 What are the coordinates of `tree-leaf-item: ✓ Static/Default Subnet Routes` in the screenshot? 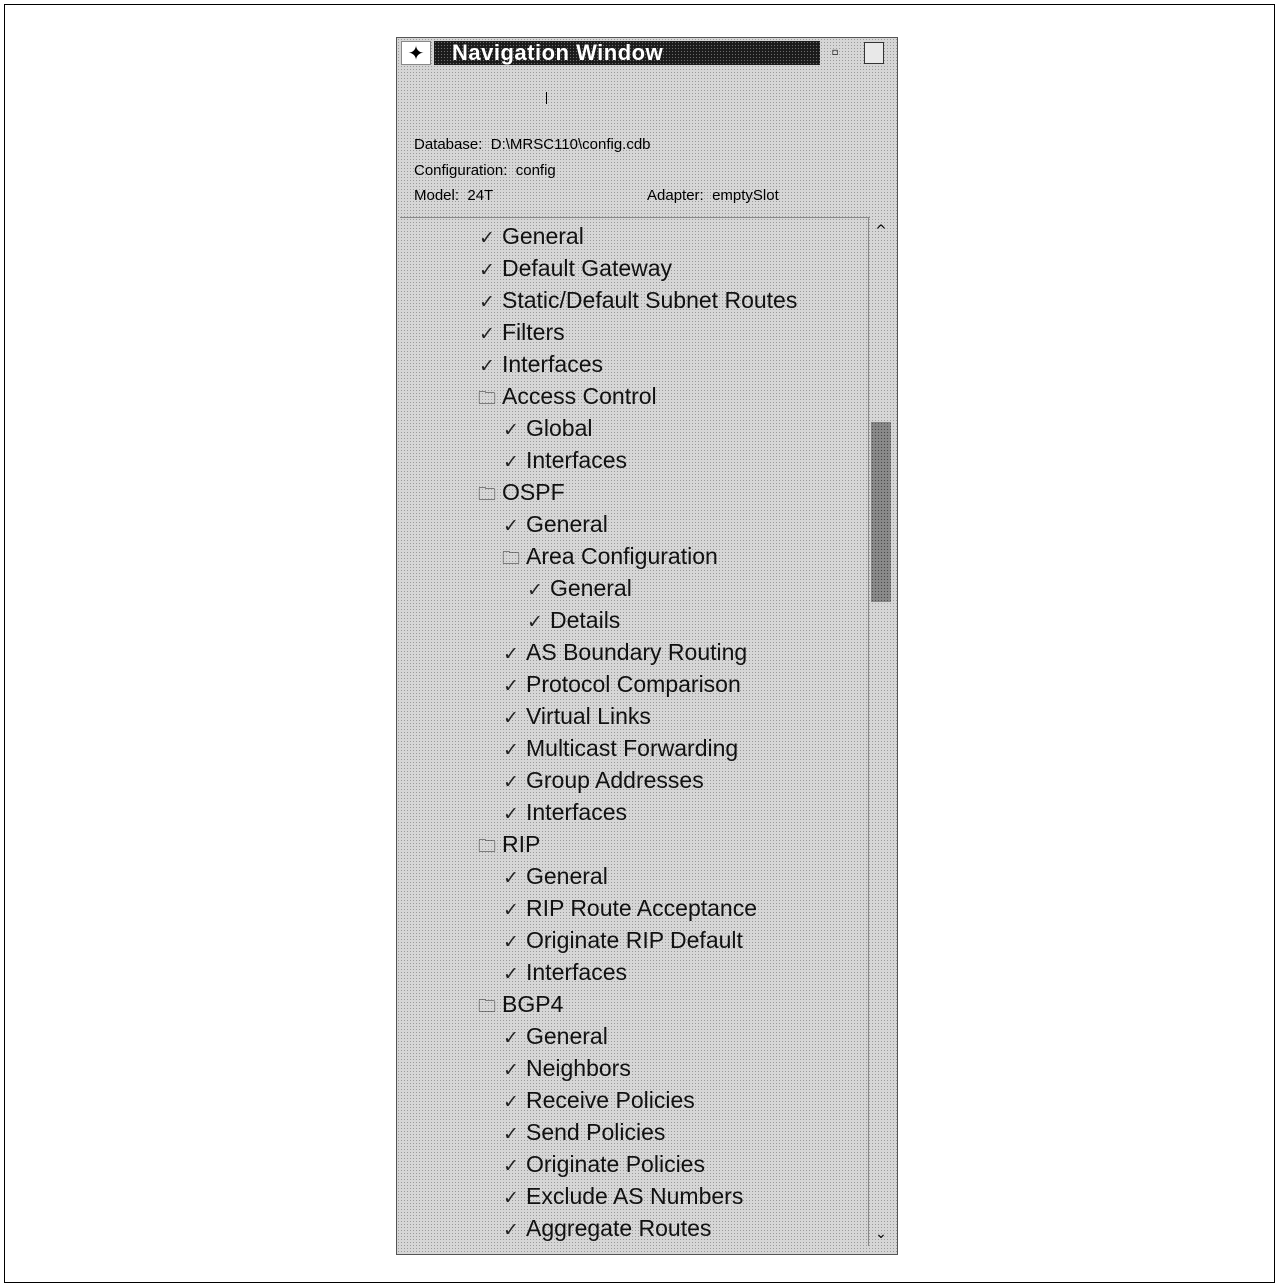 It's located at (636, 300).